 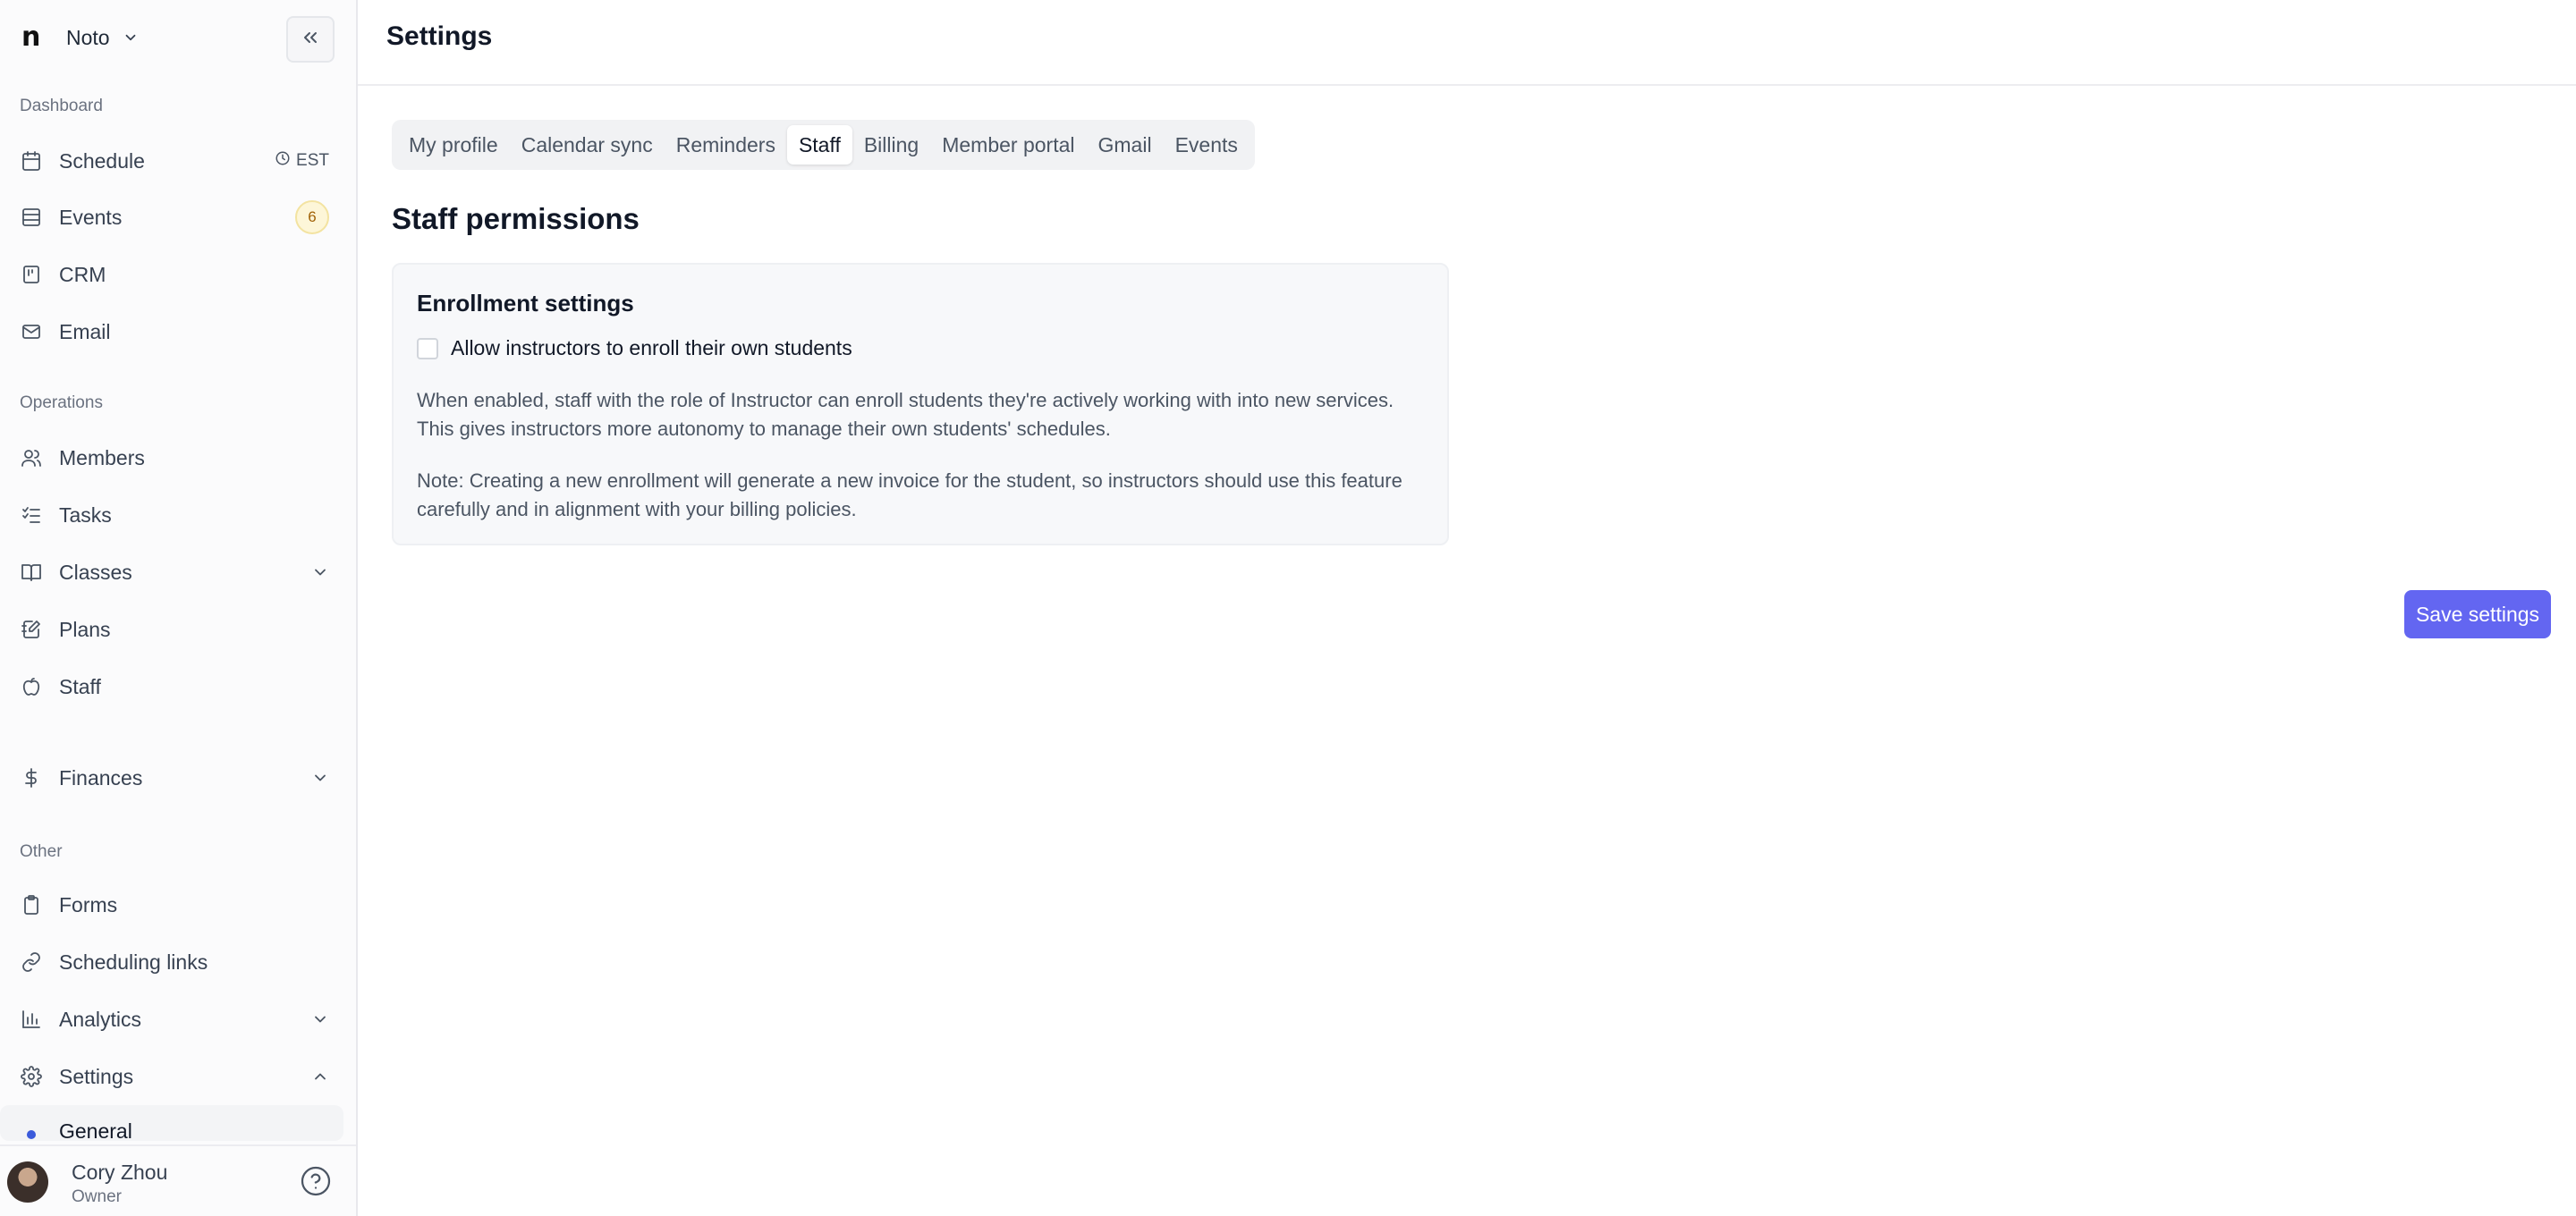 What do you see at coordinates (31, 1076) in the screenshot?
I see `gear-icon` at bounding box center [31, 1076].